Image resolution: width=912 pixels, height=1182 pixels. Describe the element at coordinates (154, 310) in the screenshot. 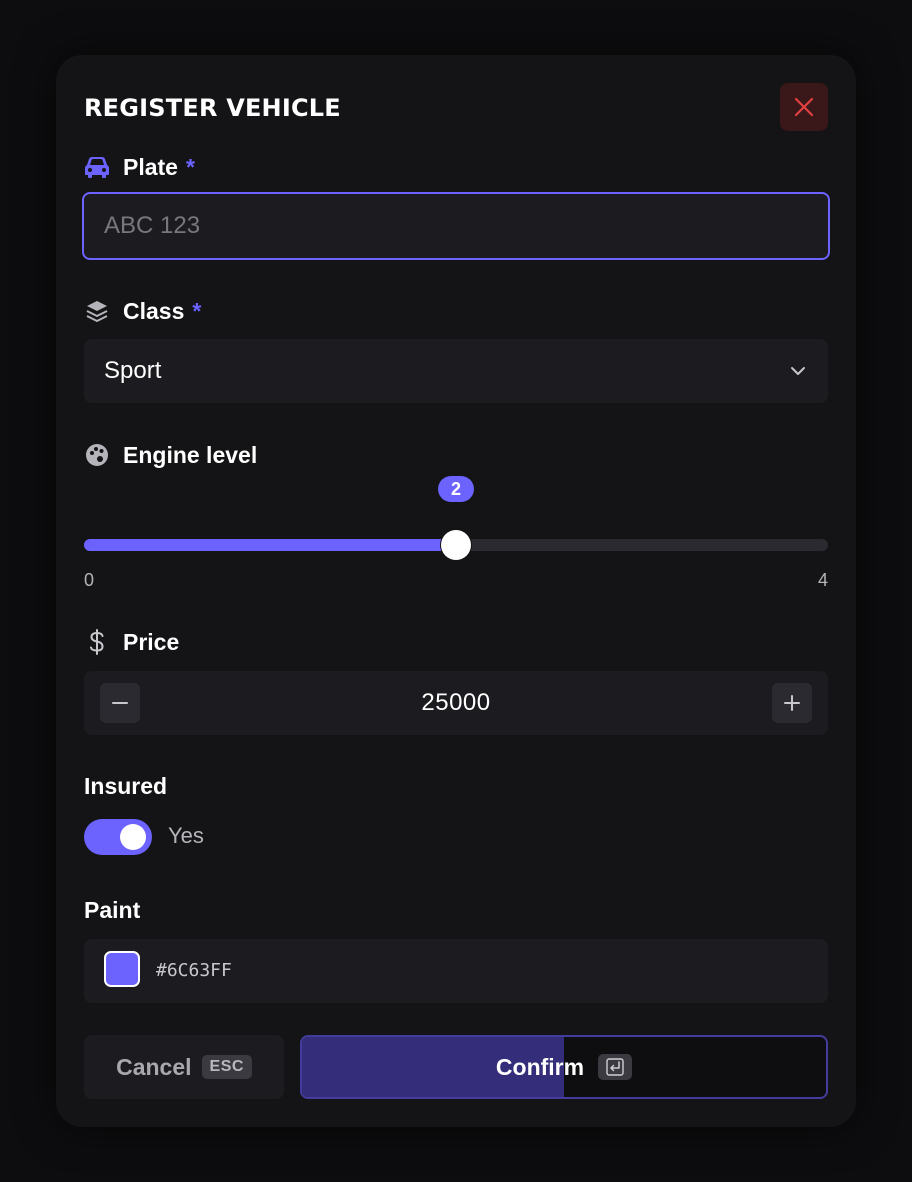

I see `class-label-text: Class` at that location.